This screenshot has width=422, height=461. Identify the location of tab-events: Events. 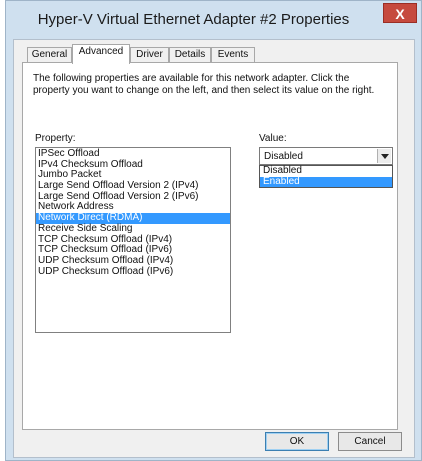
(233, 55).